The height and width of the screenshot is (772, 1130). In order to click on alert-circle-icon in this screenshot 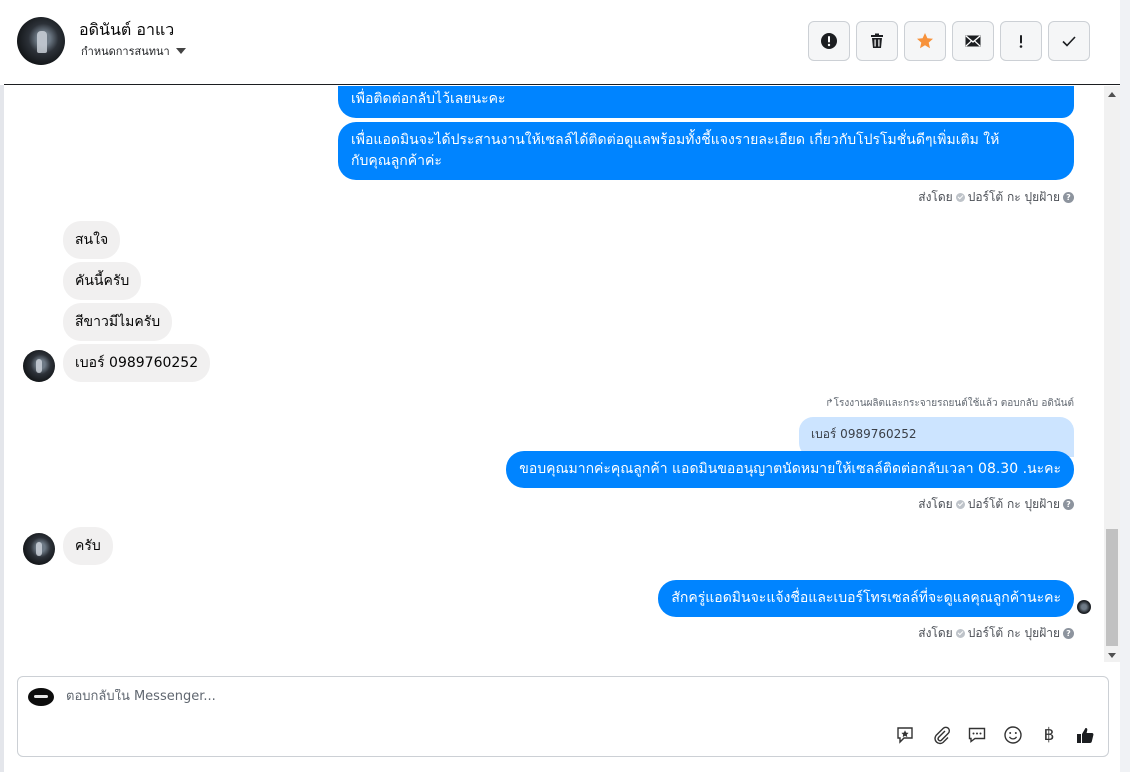, I will do `click(829, 41)`.